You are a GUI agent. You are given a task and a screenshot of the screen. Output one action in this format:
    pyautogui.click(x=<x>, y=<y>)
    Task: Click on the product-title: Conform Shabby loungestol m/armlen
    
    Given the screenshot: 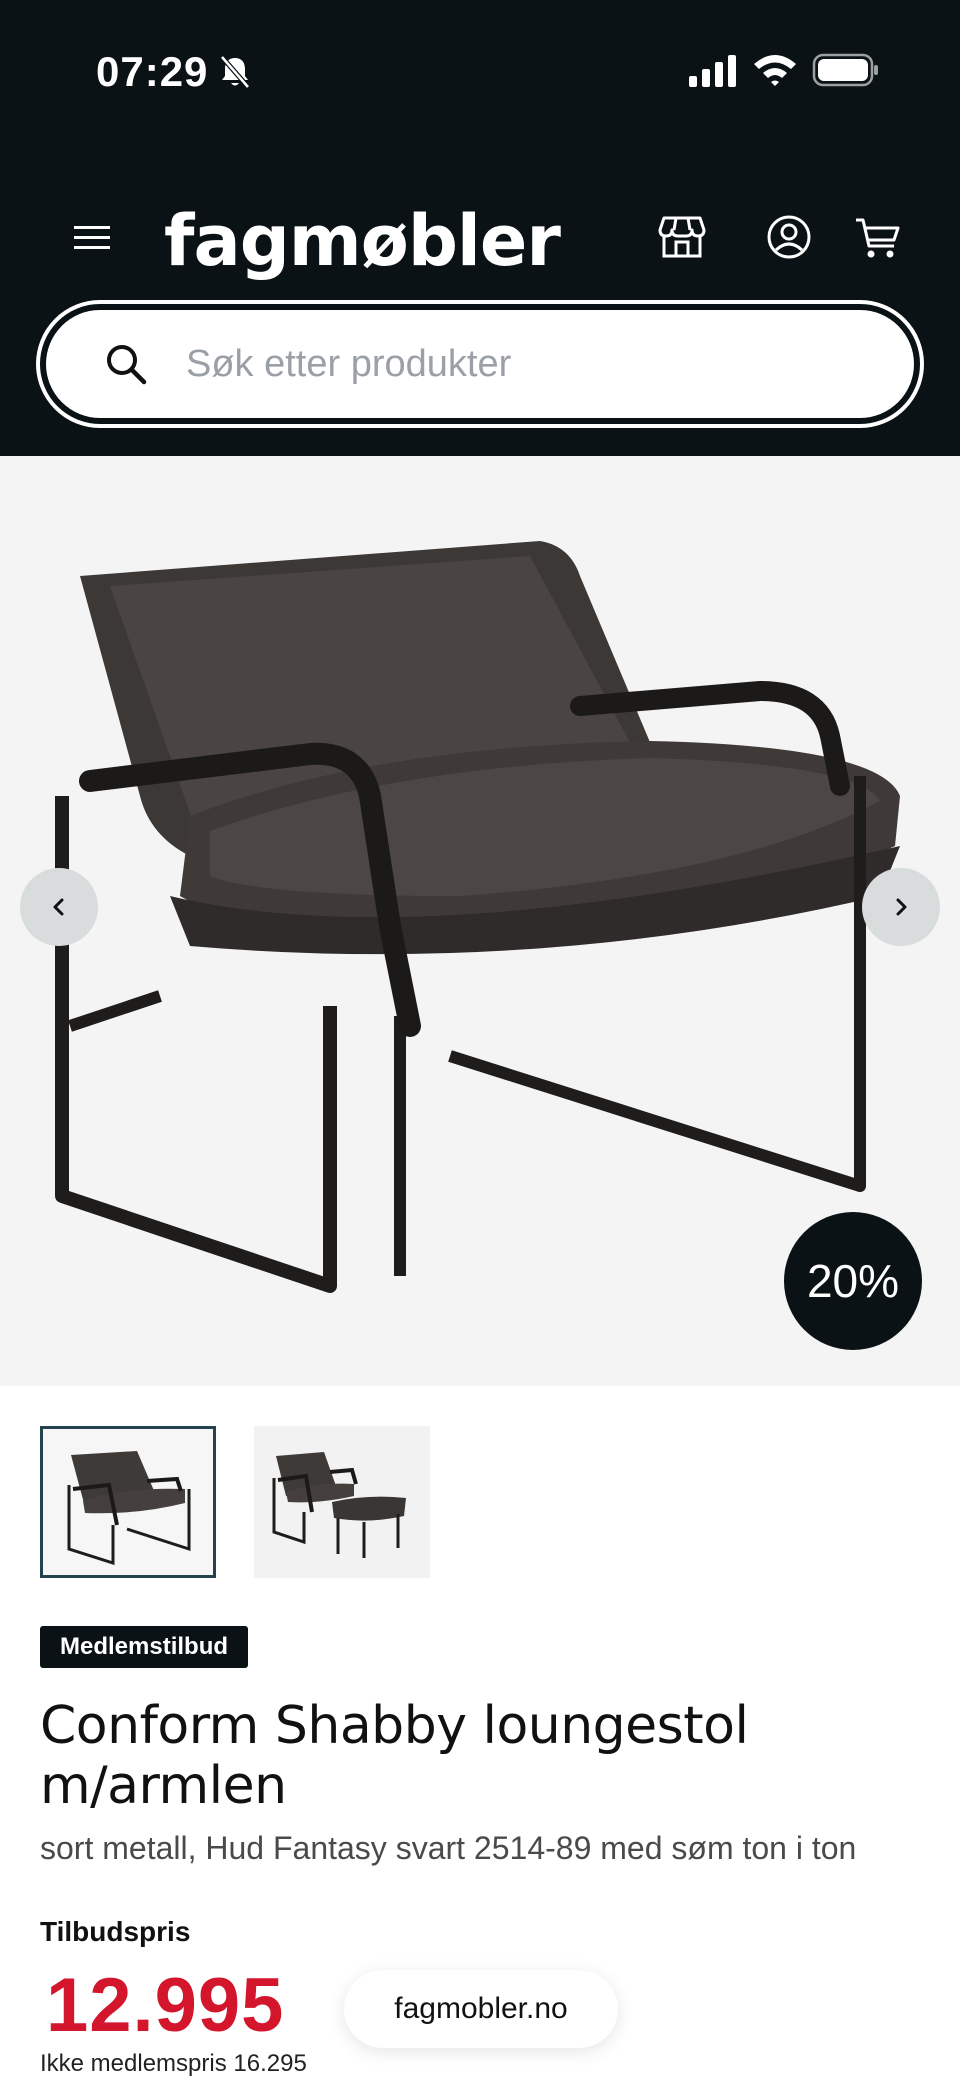 What is the action you would take?
    pyautogui.click(x=470, y=1756)
    